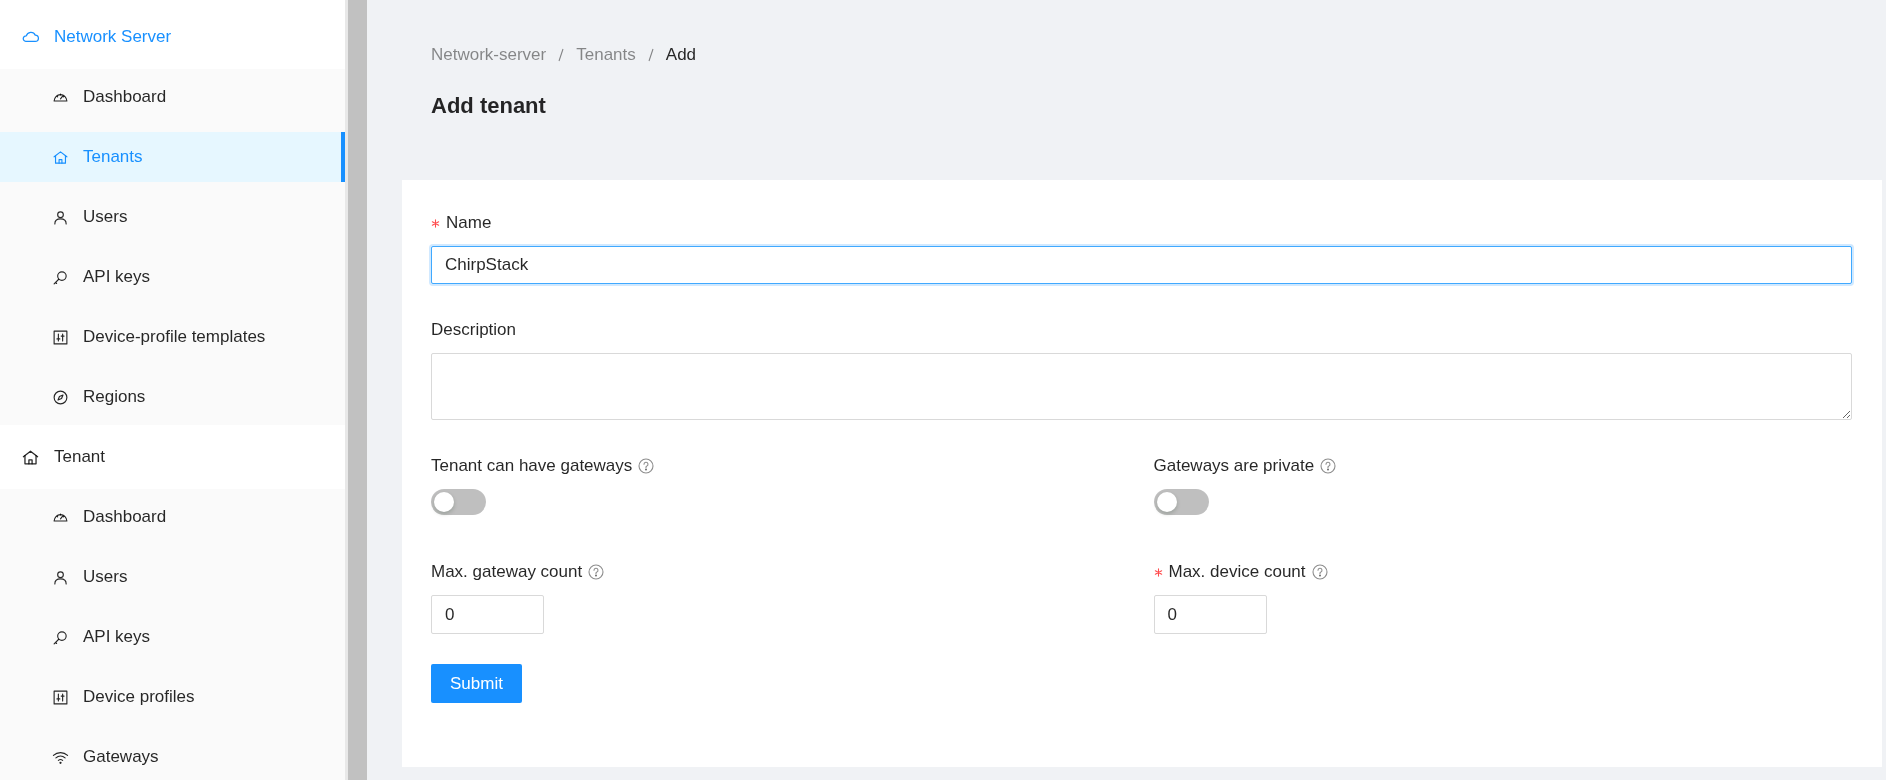 This screenshot has height=780, width=1886. What do you see at coordinates (469, 223) in the screenshot?
I see `field-label: Name` at bounding box center [469, 223].